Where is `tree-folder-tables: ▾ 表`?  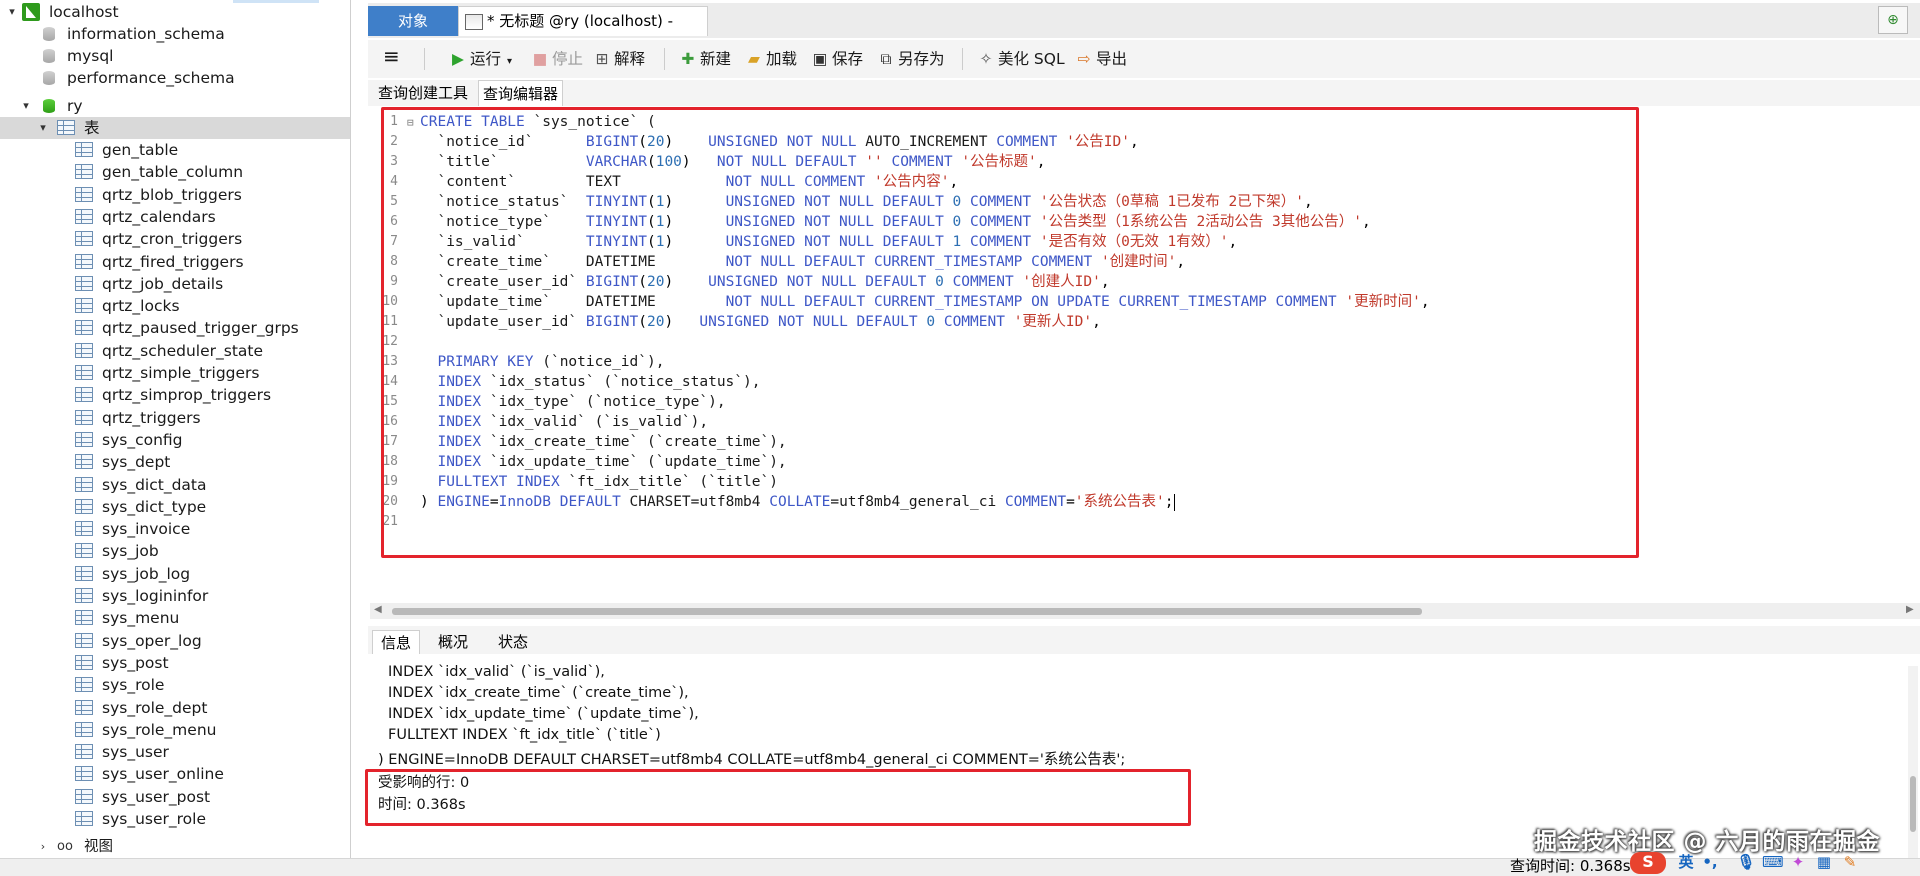 tree-folder-tables: ▾ 表 is located at coordinates (175, 128).